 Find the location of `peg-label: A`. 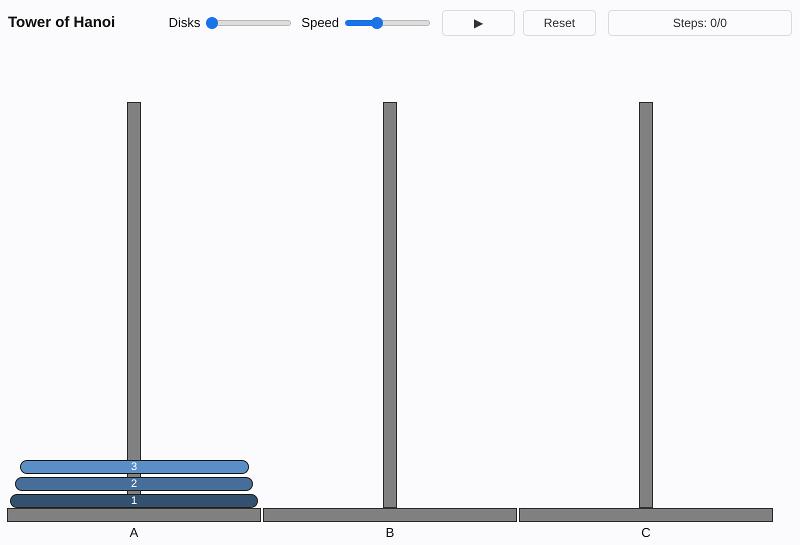

peg-label: A is located at coordinates (134, 532).